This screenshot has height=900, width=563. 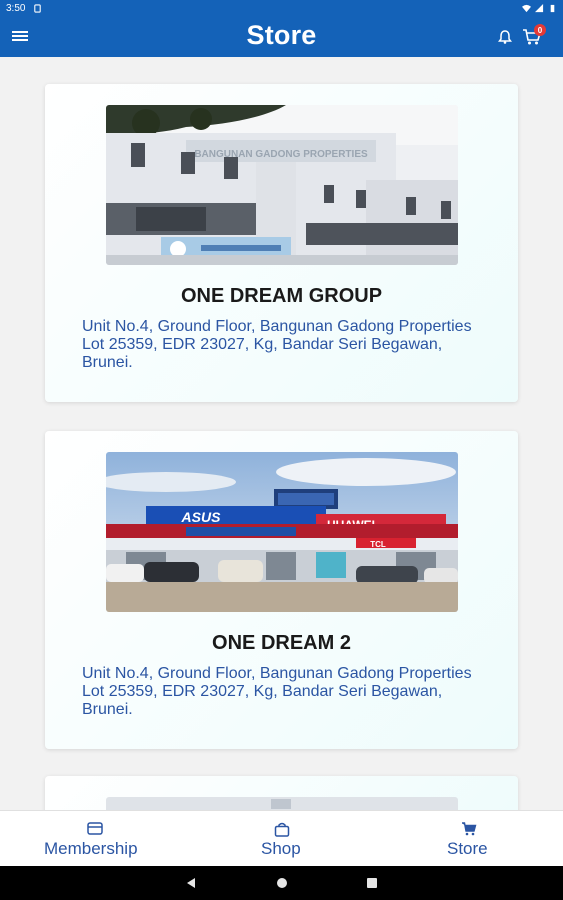 What do you see at coordinates (552, 8) in the screenshot?
I see `battery-icon` at bounding box center [552, 8].